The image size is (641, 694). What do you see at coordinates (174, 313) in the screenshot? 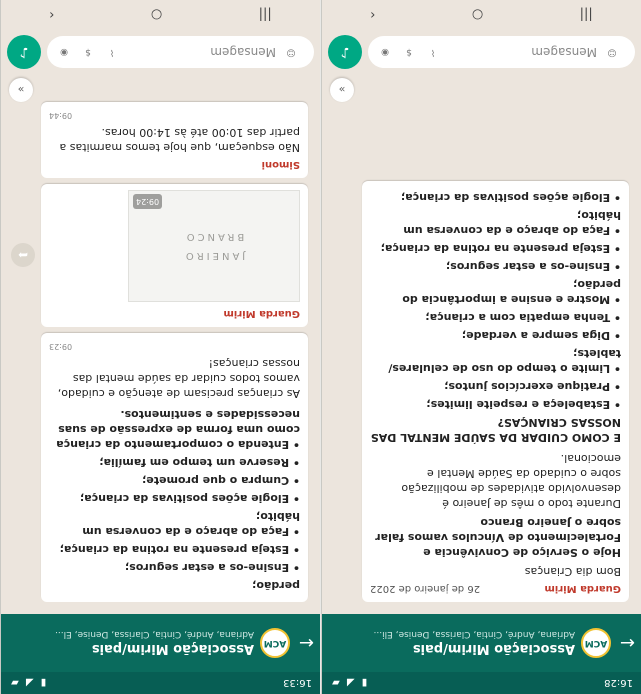
I see `message-sender: Guarda Mirim` at bounding box center [174, 313].